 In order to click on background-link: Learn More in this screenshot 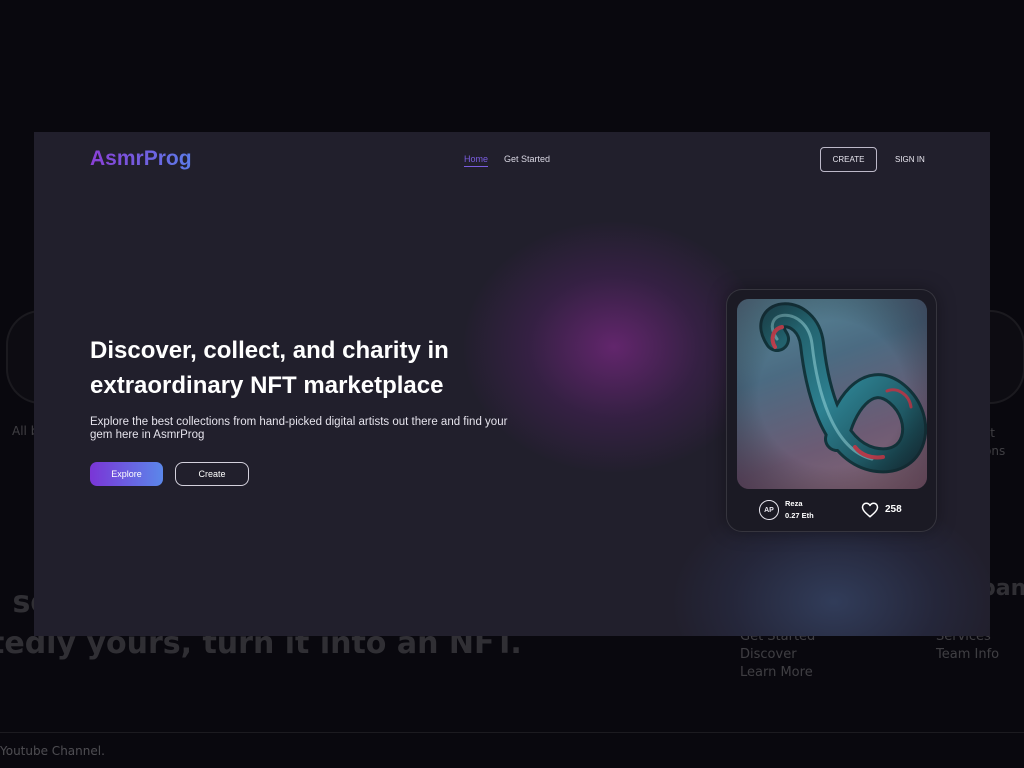, I will do `click(777, 673)`.